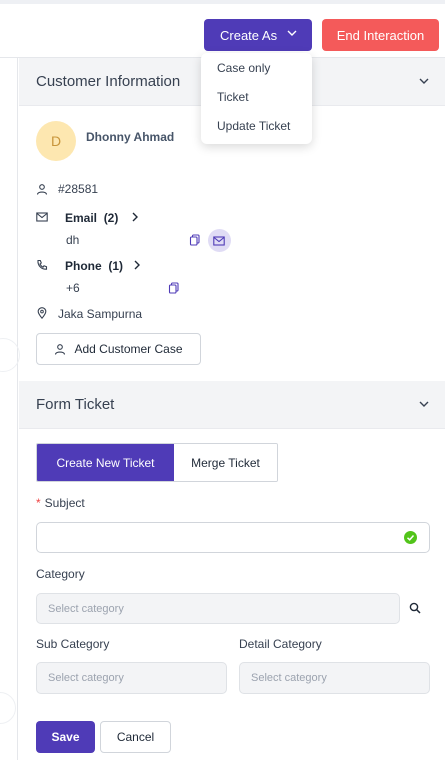 Image resolution: width=445 pixels, height=760 pixels. I want to click on interaction-header: Create As End Interaction, so click(222, 31).